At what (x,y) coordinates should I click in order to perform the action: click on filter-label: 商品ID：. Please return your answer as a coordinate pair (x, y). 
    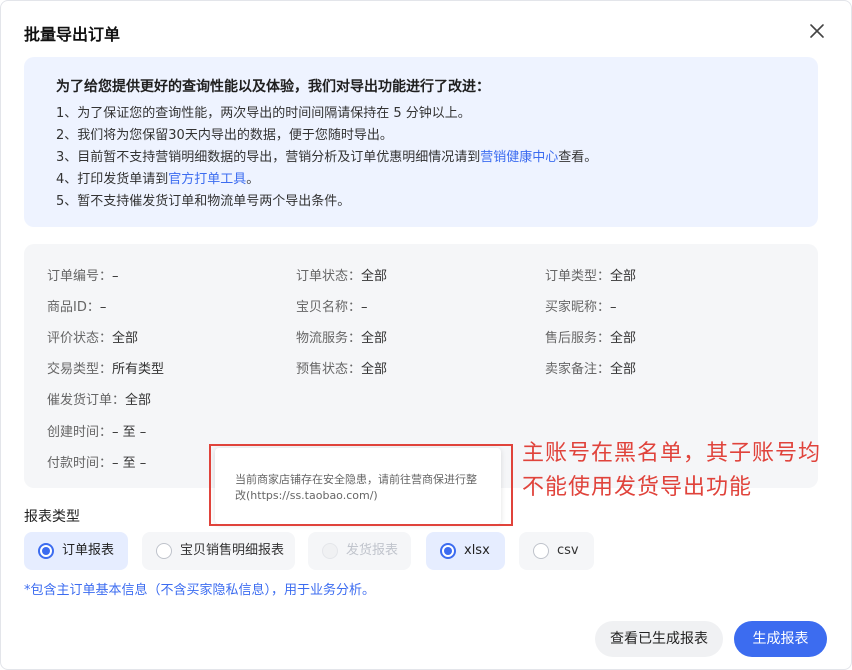
    Looking at the image, I should click on (73, 307).